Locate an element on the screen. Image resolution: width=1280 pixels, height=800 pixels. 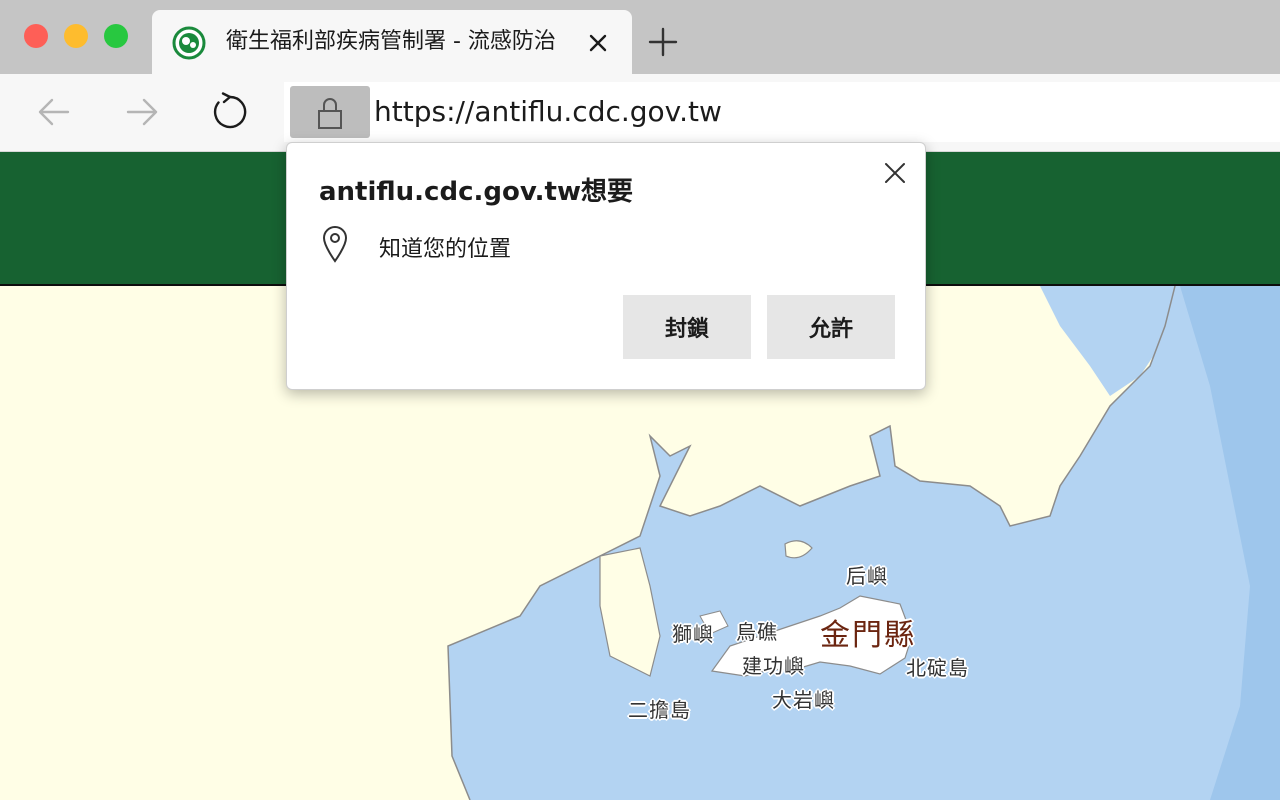
allow-button: 允許 is located at coordinates (831, 327).